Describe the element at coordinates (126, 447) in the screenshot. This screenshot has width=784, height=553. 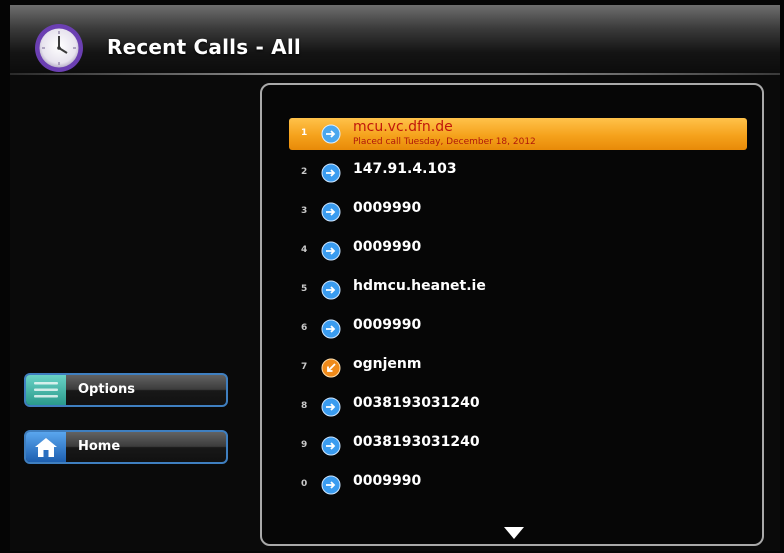
I see `home-button: Home` at that location.